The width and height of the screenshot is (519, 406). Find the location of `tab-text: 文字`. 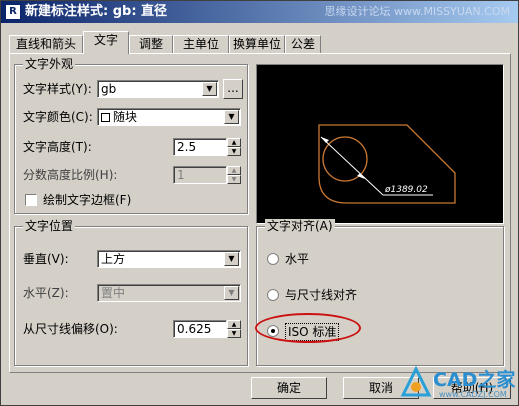

tab-text: 文字 is located at coordinates (106, 42).